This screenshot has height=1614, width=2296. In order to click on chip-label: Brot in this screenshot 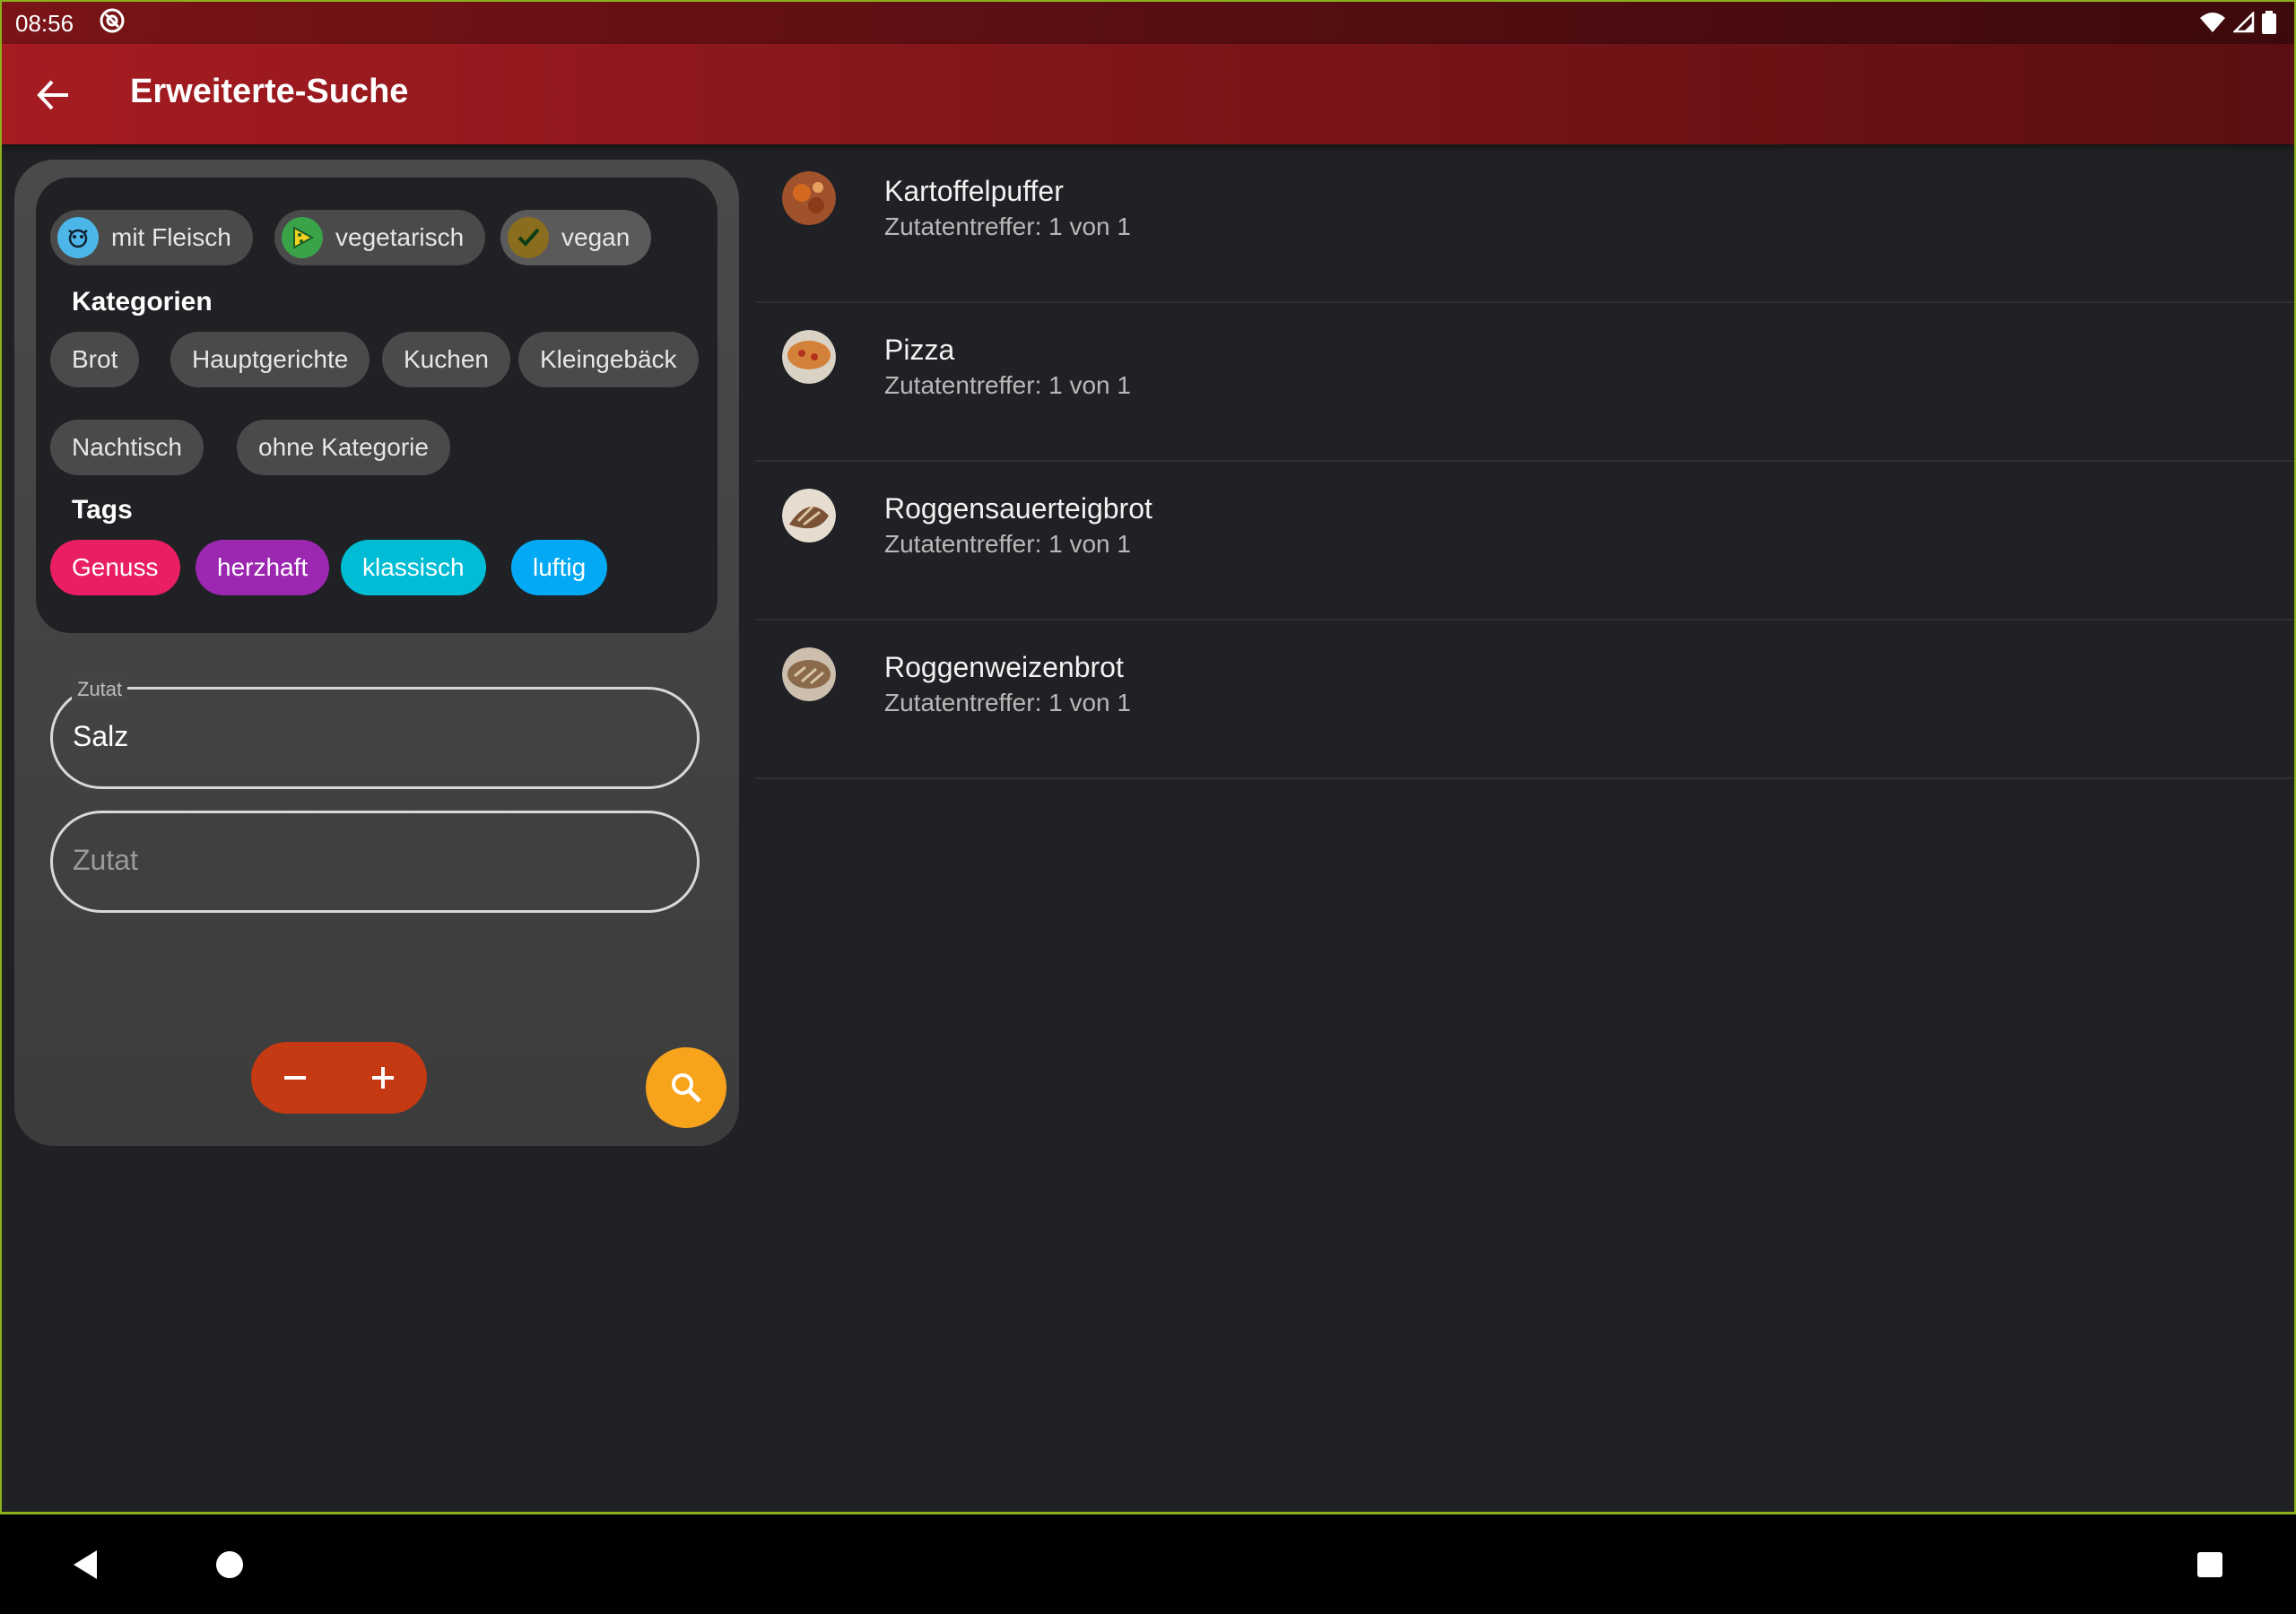, I will do `click(95, 359)`.